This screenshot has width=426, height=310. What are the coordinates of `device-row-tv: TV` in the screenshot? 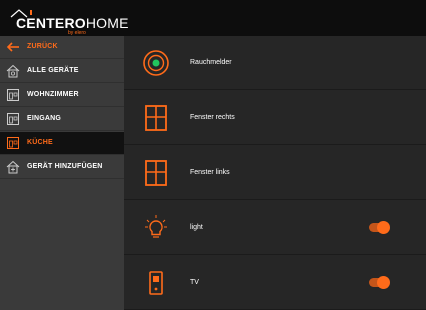 It's located at (275, 283).